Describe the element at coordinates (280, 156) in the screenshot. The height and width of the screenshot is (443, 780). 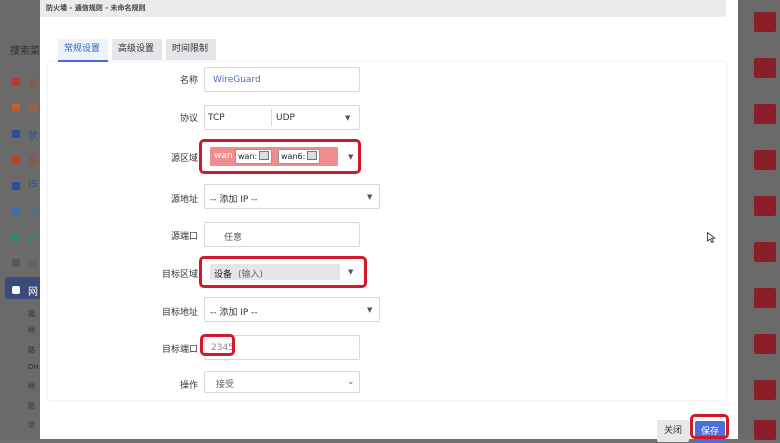
I see `highlight-source-zone` at that location.